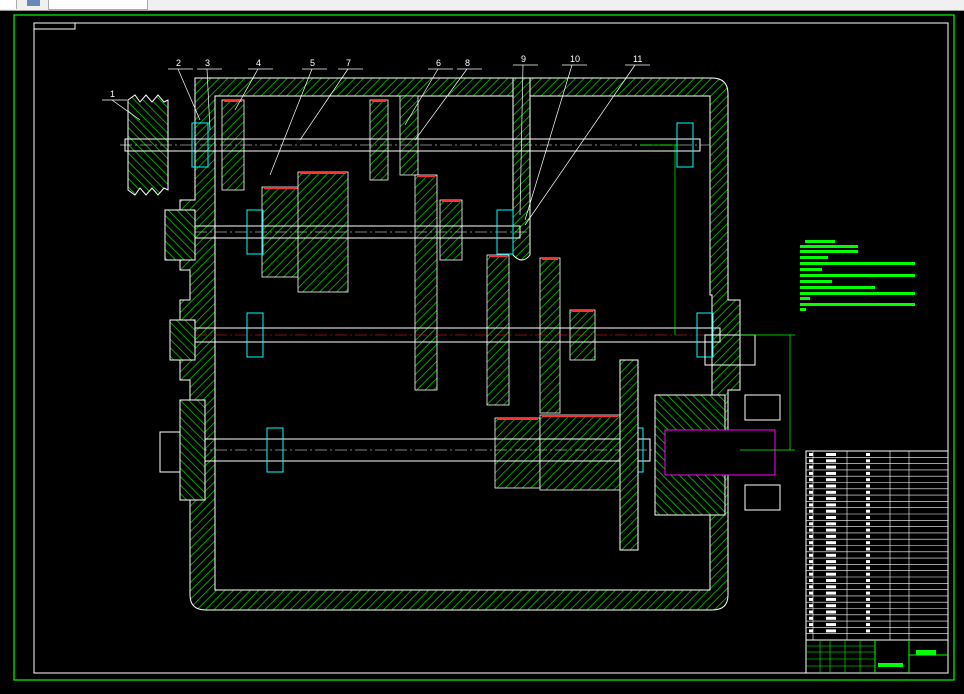 The image size is (964, 694). Describe the element at coordinates (575, 59) in the screenshot. I see `part-number-label: 10` at that location.